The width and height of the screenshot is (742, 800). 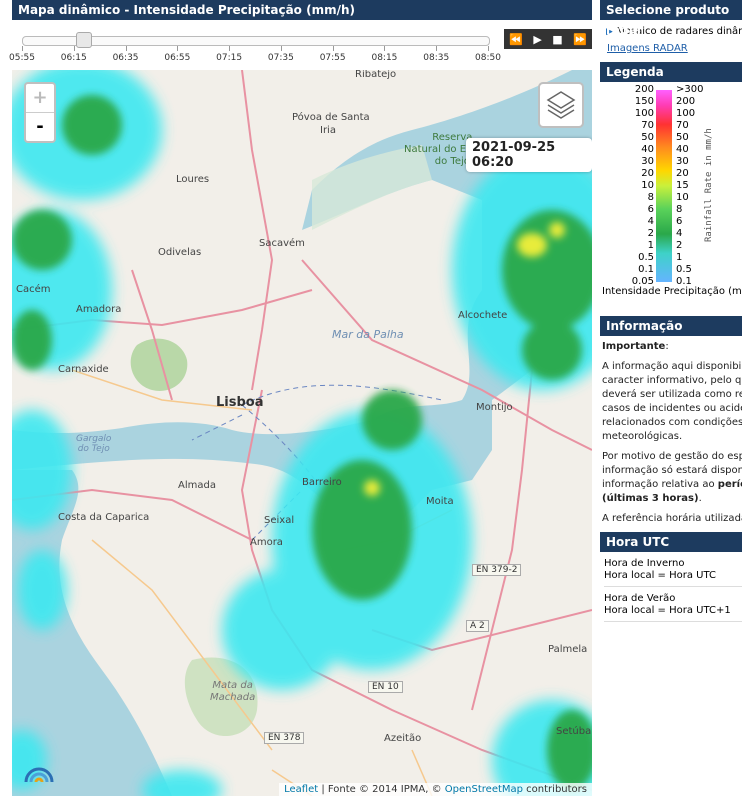 I want to click on legend-right-label: 10, so click(x=682, y=197).